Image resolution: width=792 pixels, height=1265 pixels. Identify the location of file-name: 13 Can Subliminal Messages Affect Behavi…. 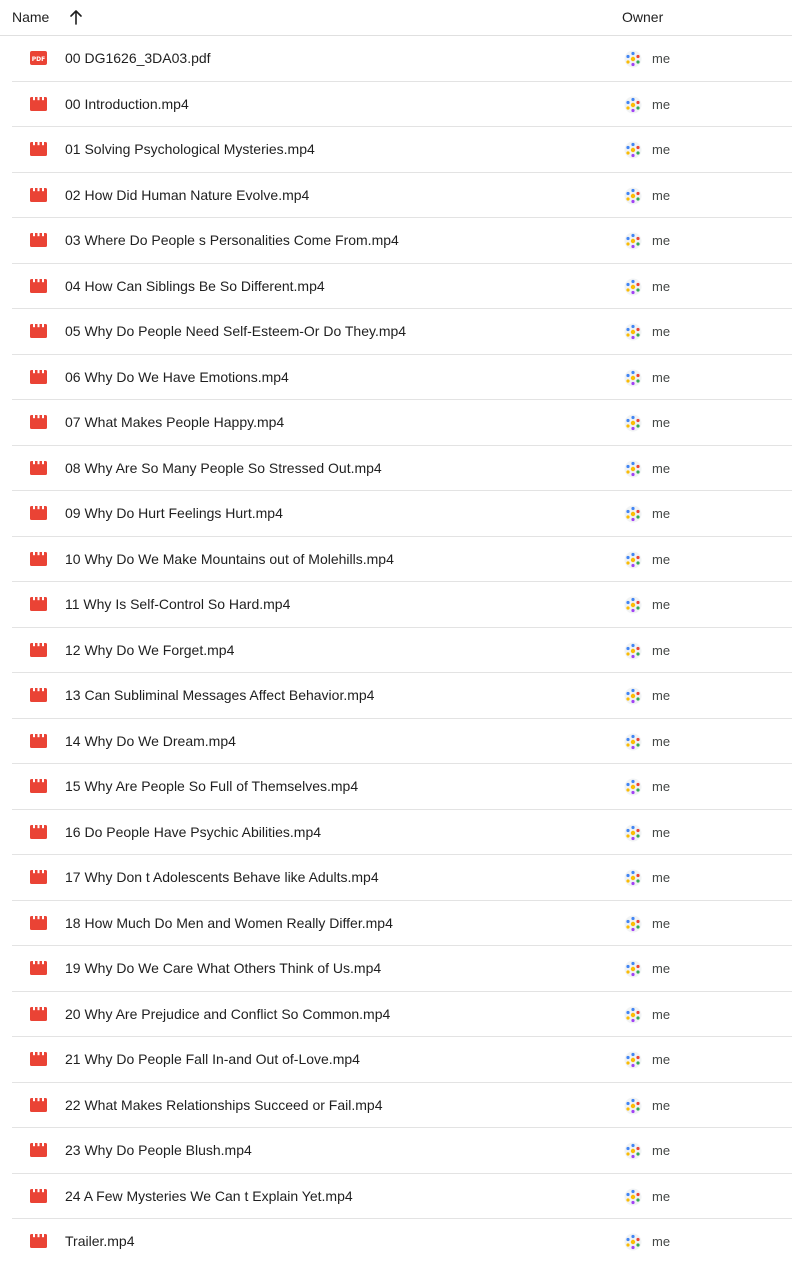
(219, 695).